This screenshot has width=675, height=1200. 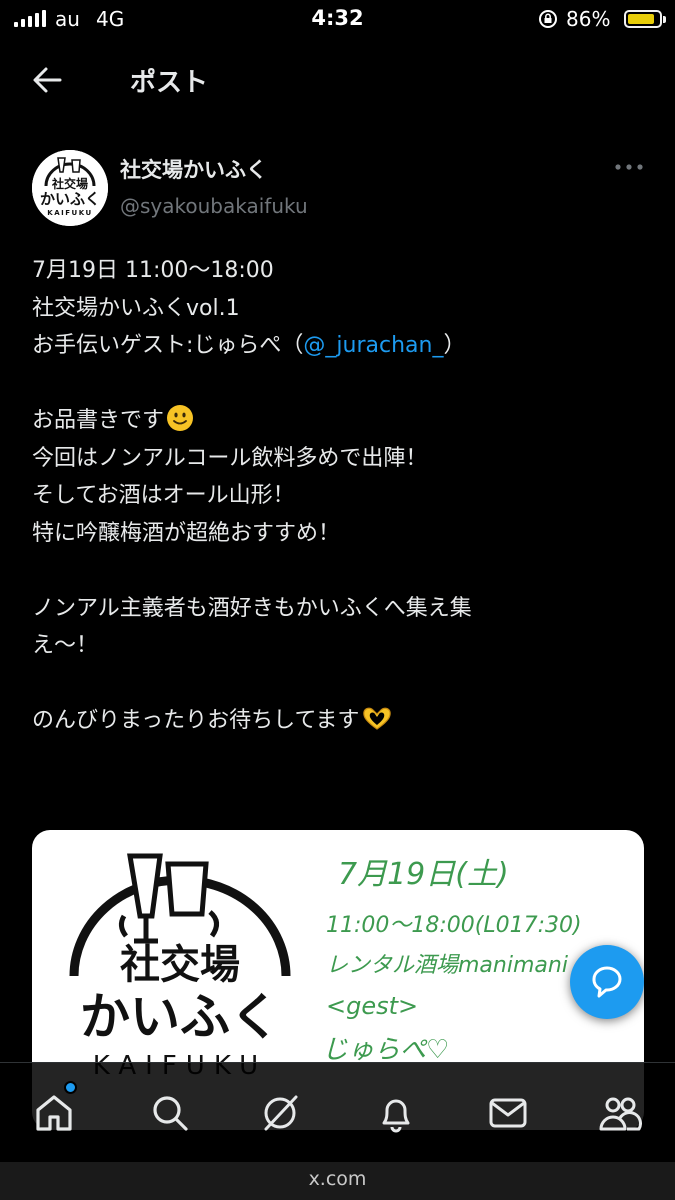 What do you see at coordinates (214, 206) in the screenshot?
I see `author-handle: @syakoubakaifuku` at bounding box center [214, 206].